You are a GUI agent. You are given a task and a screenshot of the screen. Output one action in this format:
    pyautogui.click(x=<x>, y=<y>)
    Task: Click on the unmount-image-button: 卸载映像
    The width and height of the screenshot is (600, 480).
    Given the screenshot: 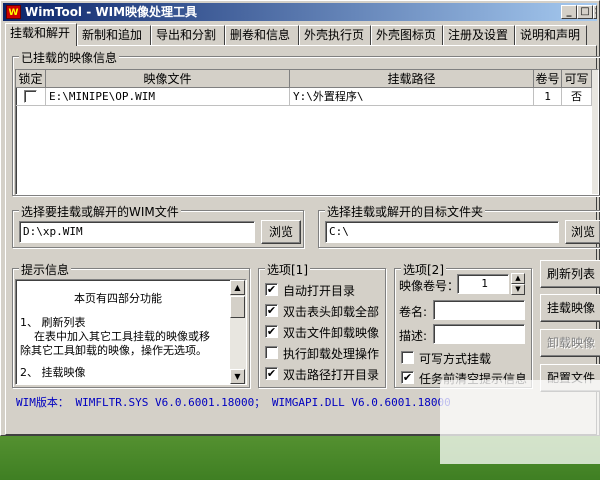 What is the action you would take?
    pyautogui.click(x=570, y=343)
    